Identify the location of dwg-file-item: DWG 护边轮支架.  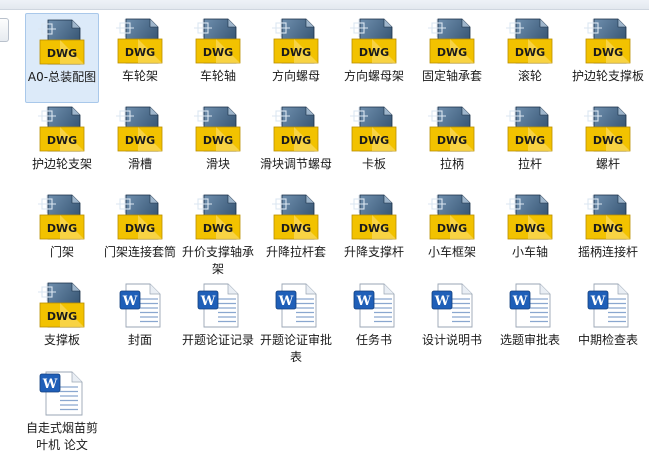
(62, 141).